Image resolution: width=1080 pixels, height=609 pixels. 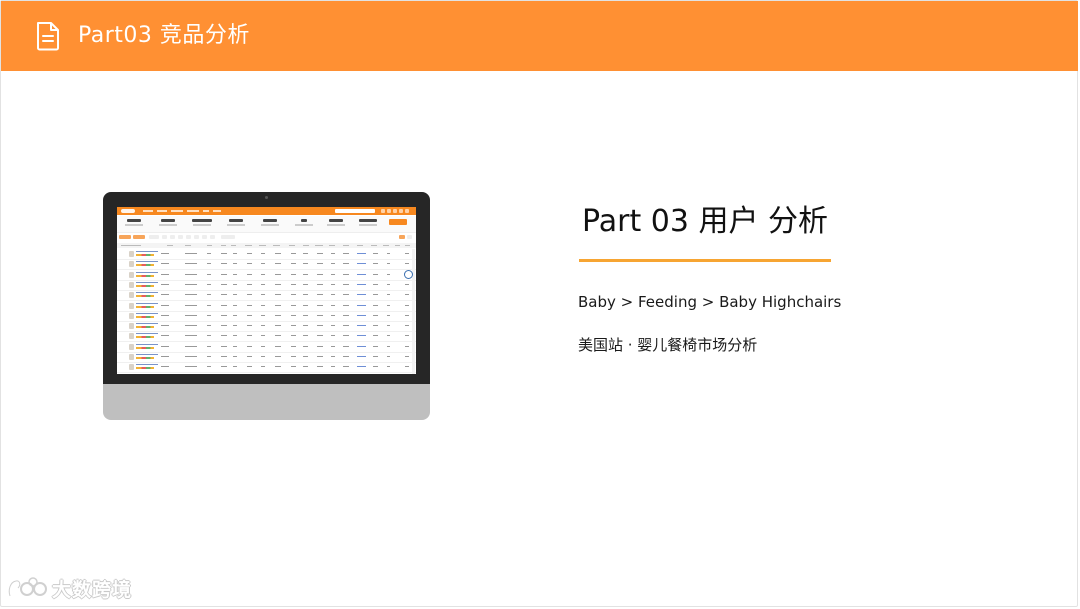 I want to click on section-subtitle: 美国站 · 婴儿餐椅市场分析, so click(x=668, y=345).